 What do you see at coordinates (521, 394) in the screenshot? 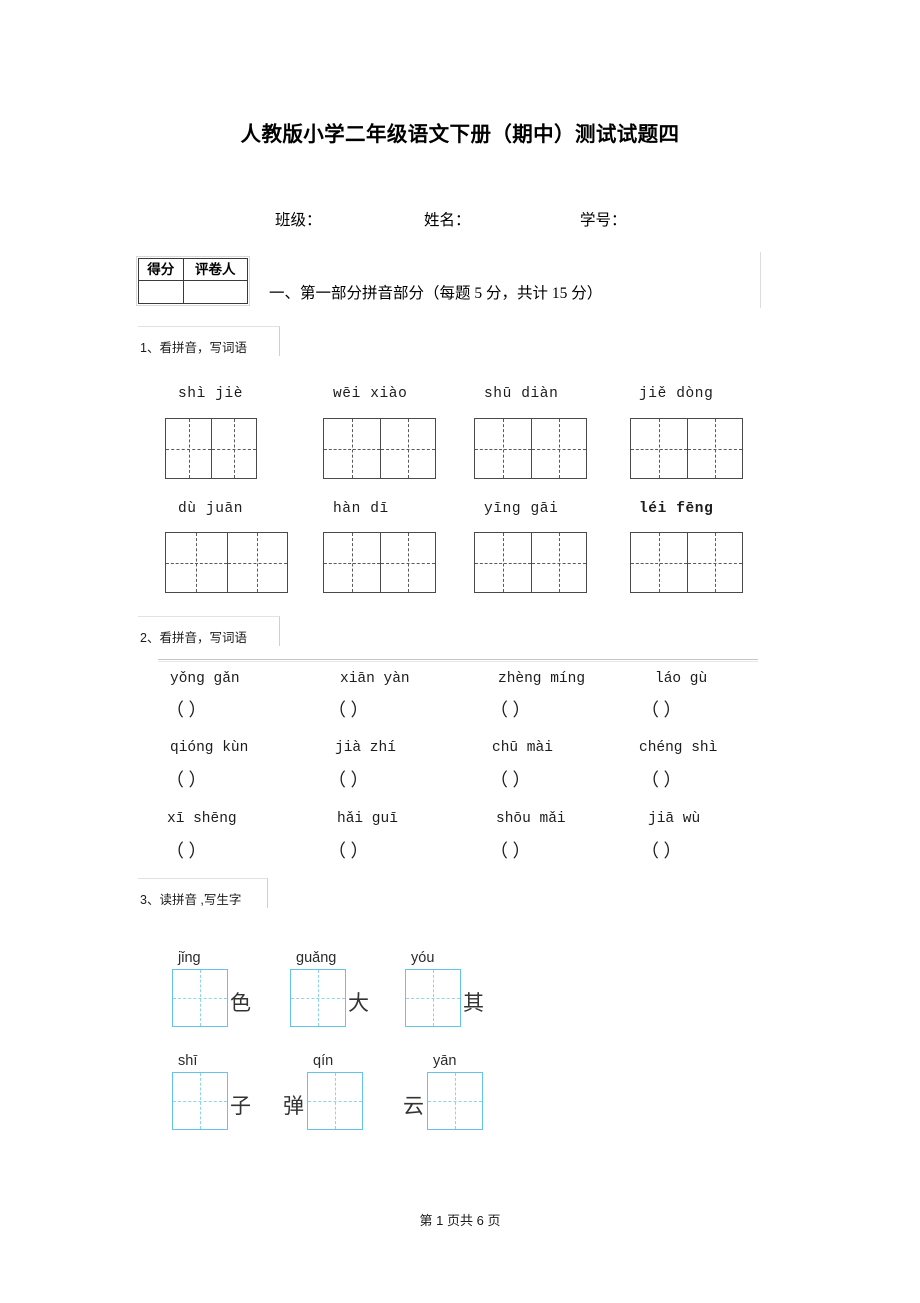
I see `q1-r1-pinyin-3: shū diàn` at bounding box center [521, 394].